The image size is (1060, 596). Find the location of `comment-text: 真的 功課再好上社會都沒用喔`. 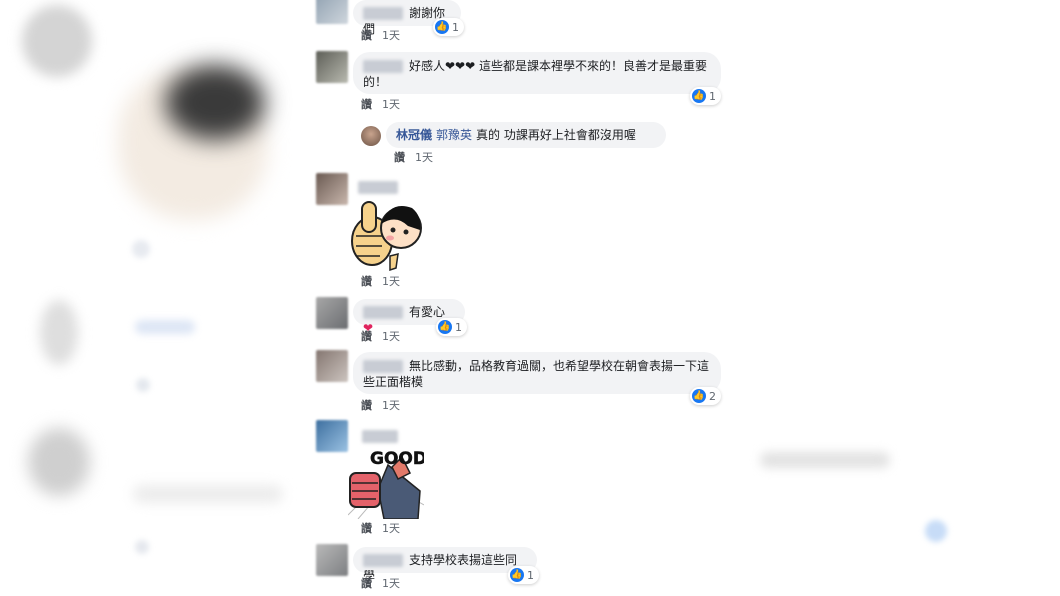

comment-text: 真的 功課再好上社會都沒用喔 is located at coordinates (556, 135).